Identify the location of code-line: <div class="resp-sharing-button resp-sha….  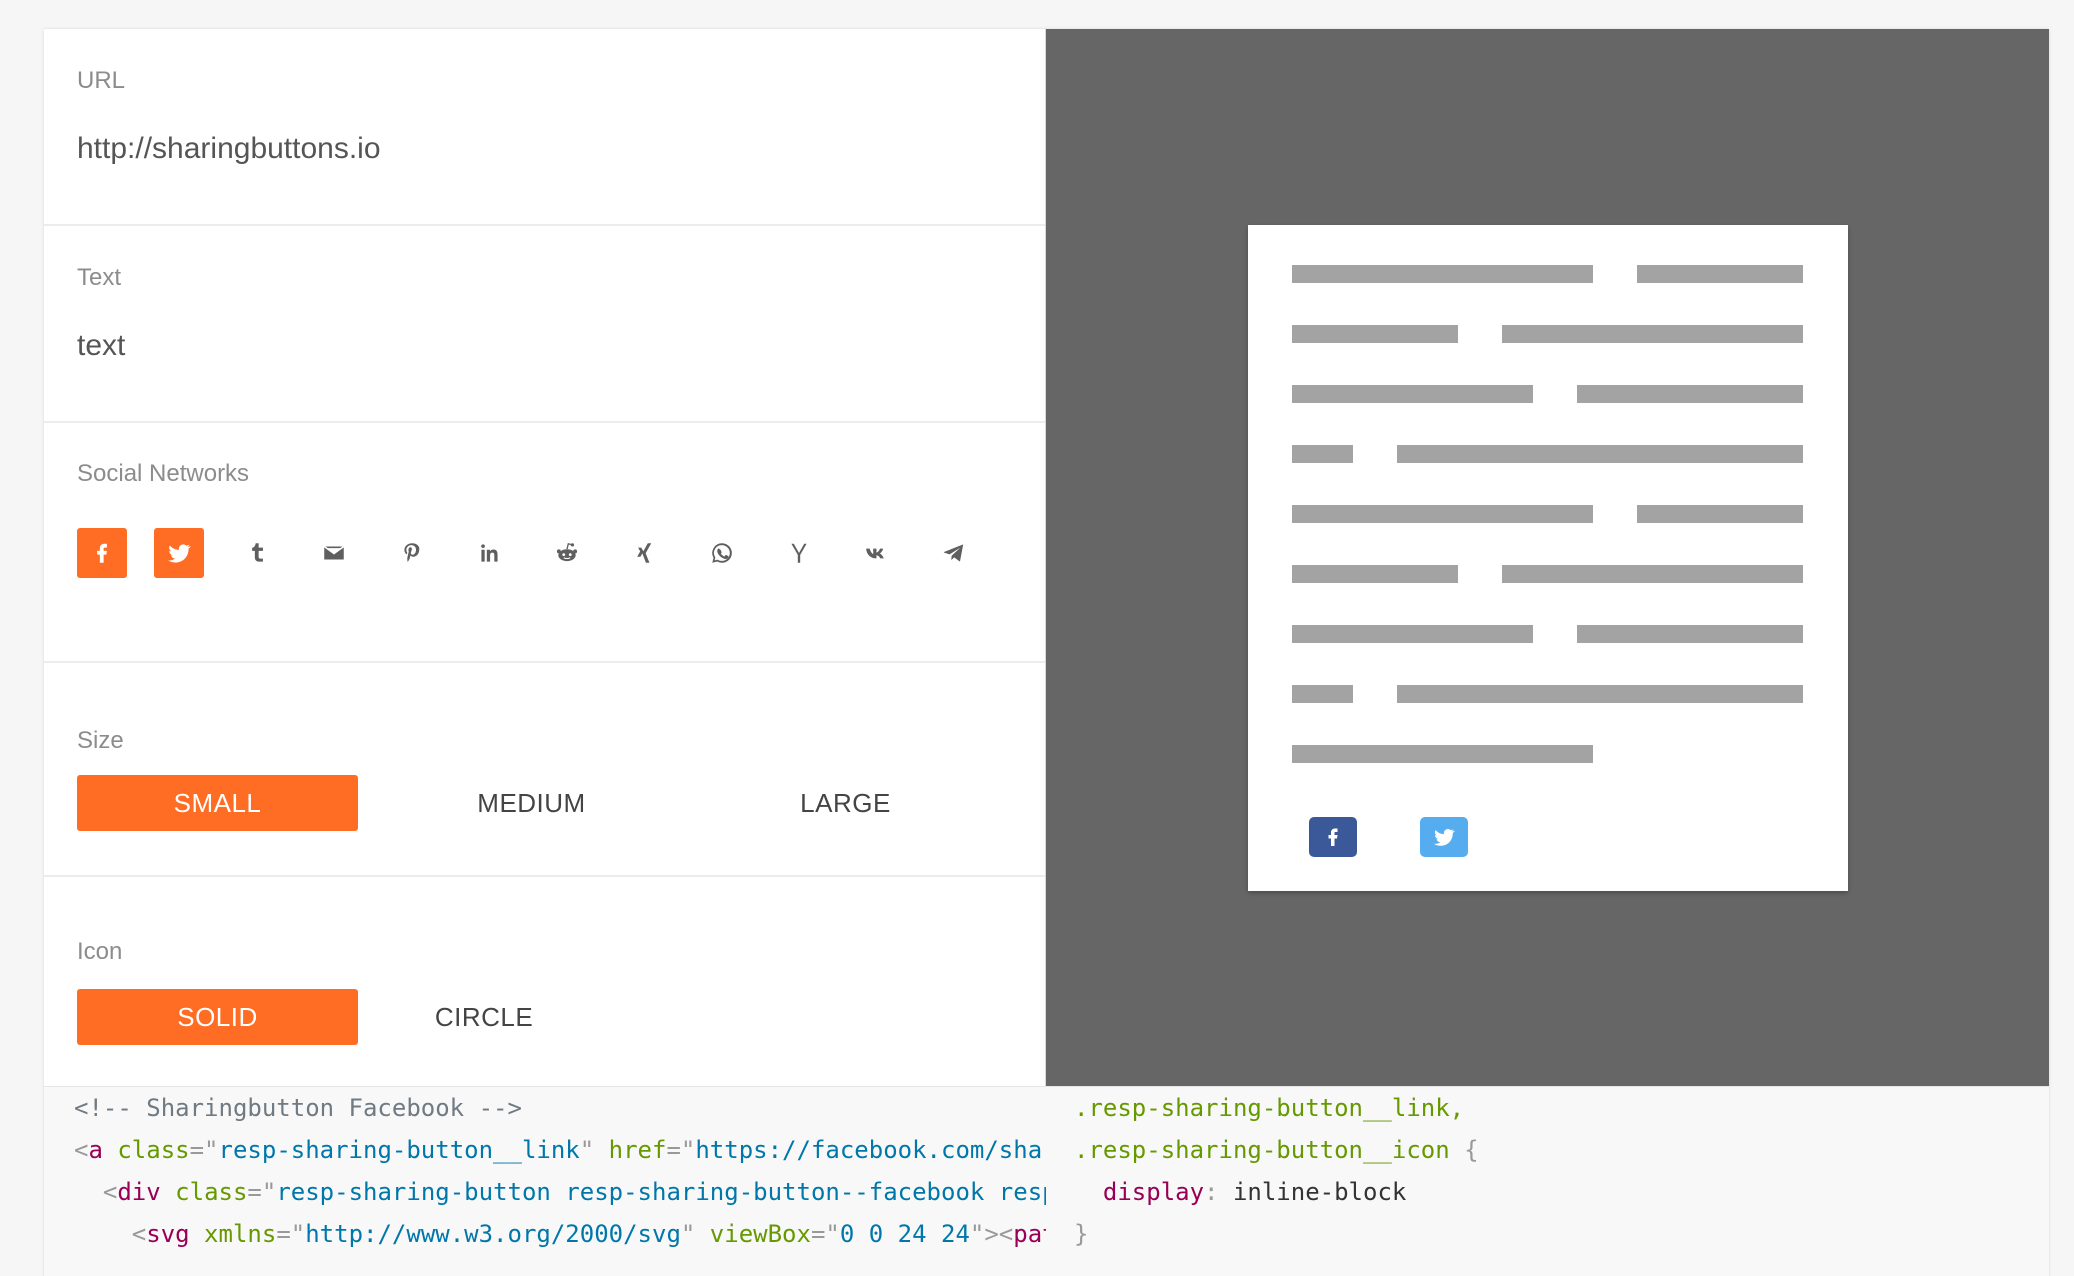
(560, 1192).